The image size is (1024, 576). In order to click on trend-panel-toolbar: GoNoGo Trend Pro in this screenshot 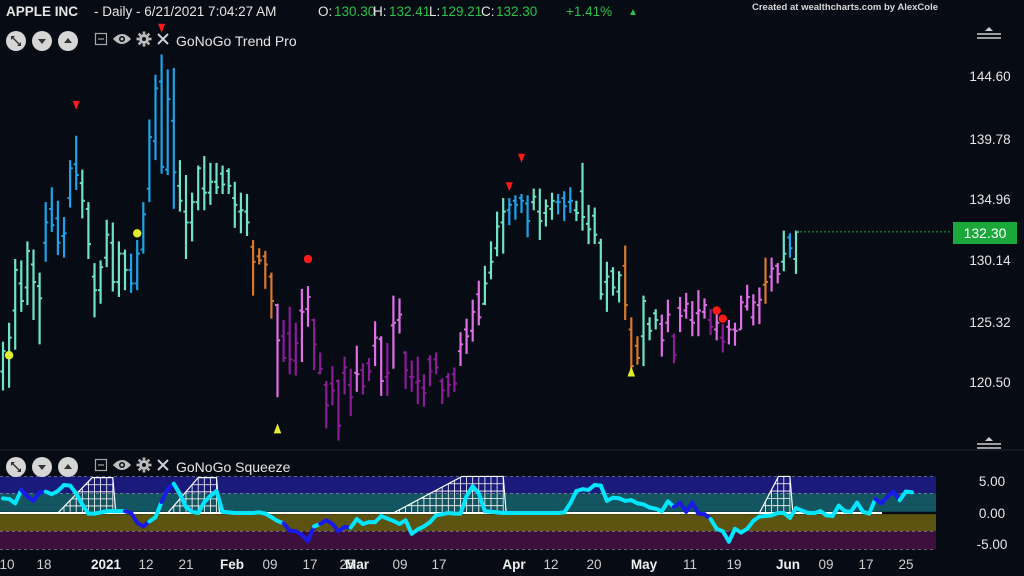, I will do `click(148, 41)`.